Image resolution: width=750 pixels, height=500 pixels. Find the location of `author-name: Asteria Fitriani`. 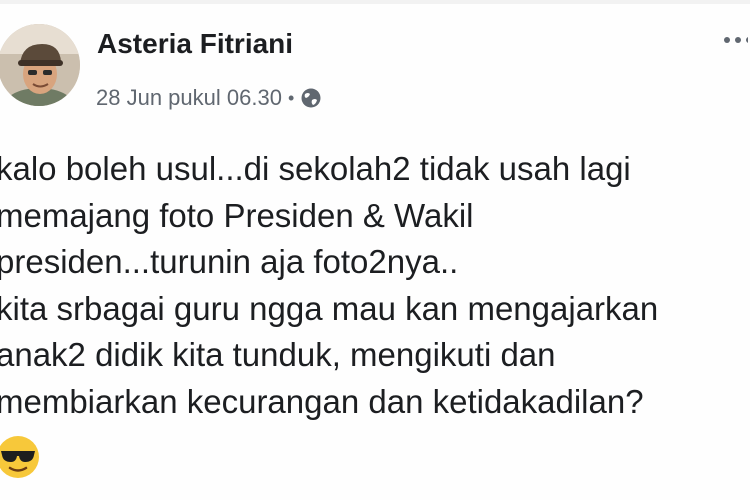

author-name: Asteria Fitriani is located at coordinates (195, 44).